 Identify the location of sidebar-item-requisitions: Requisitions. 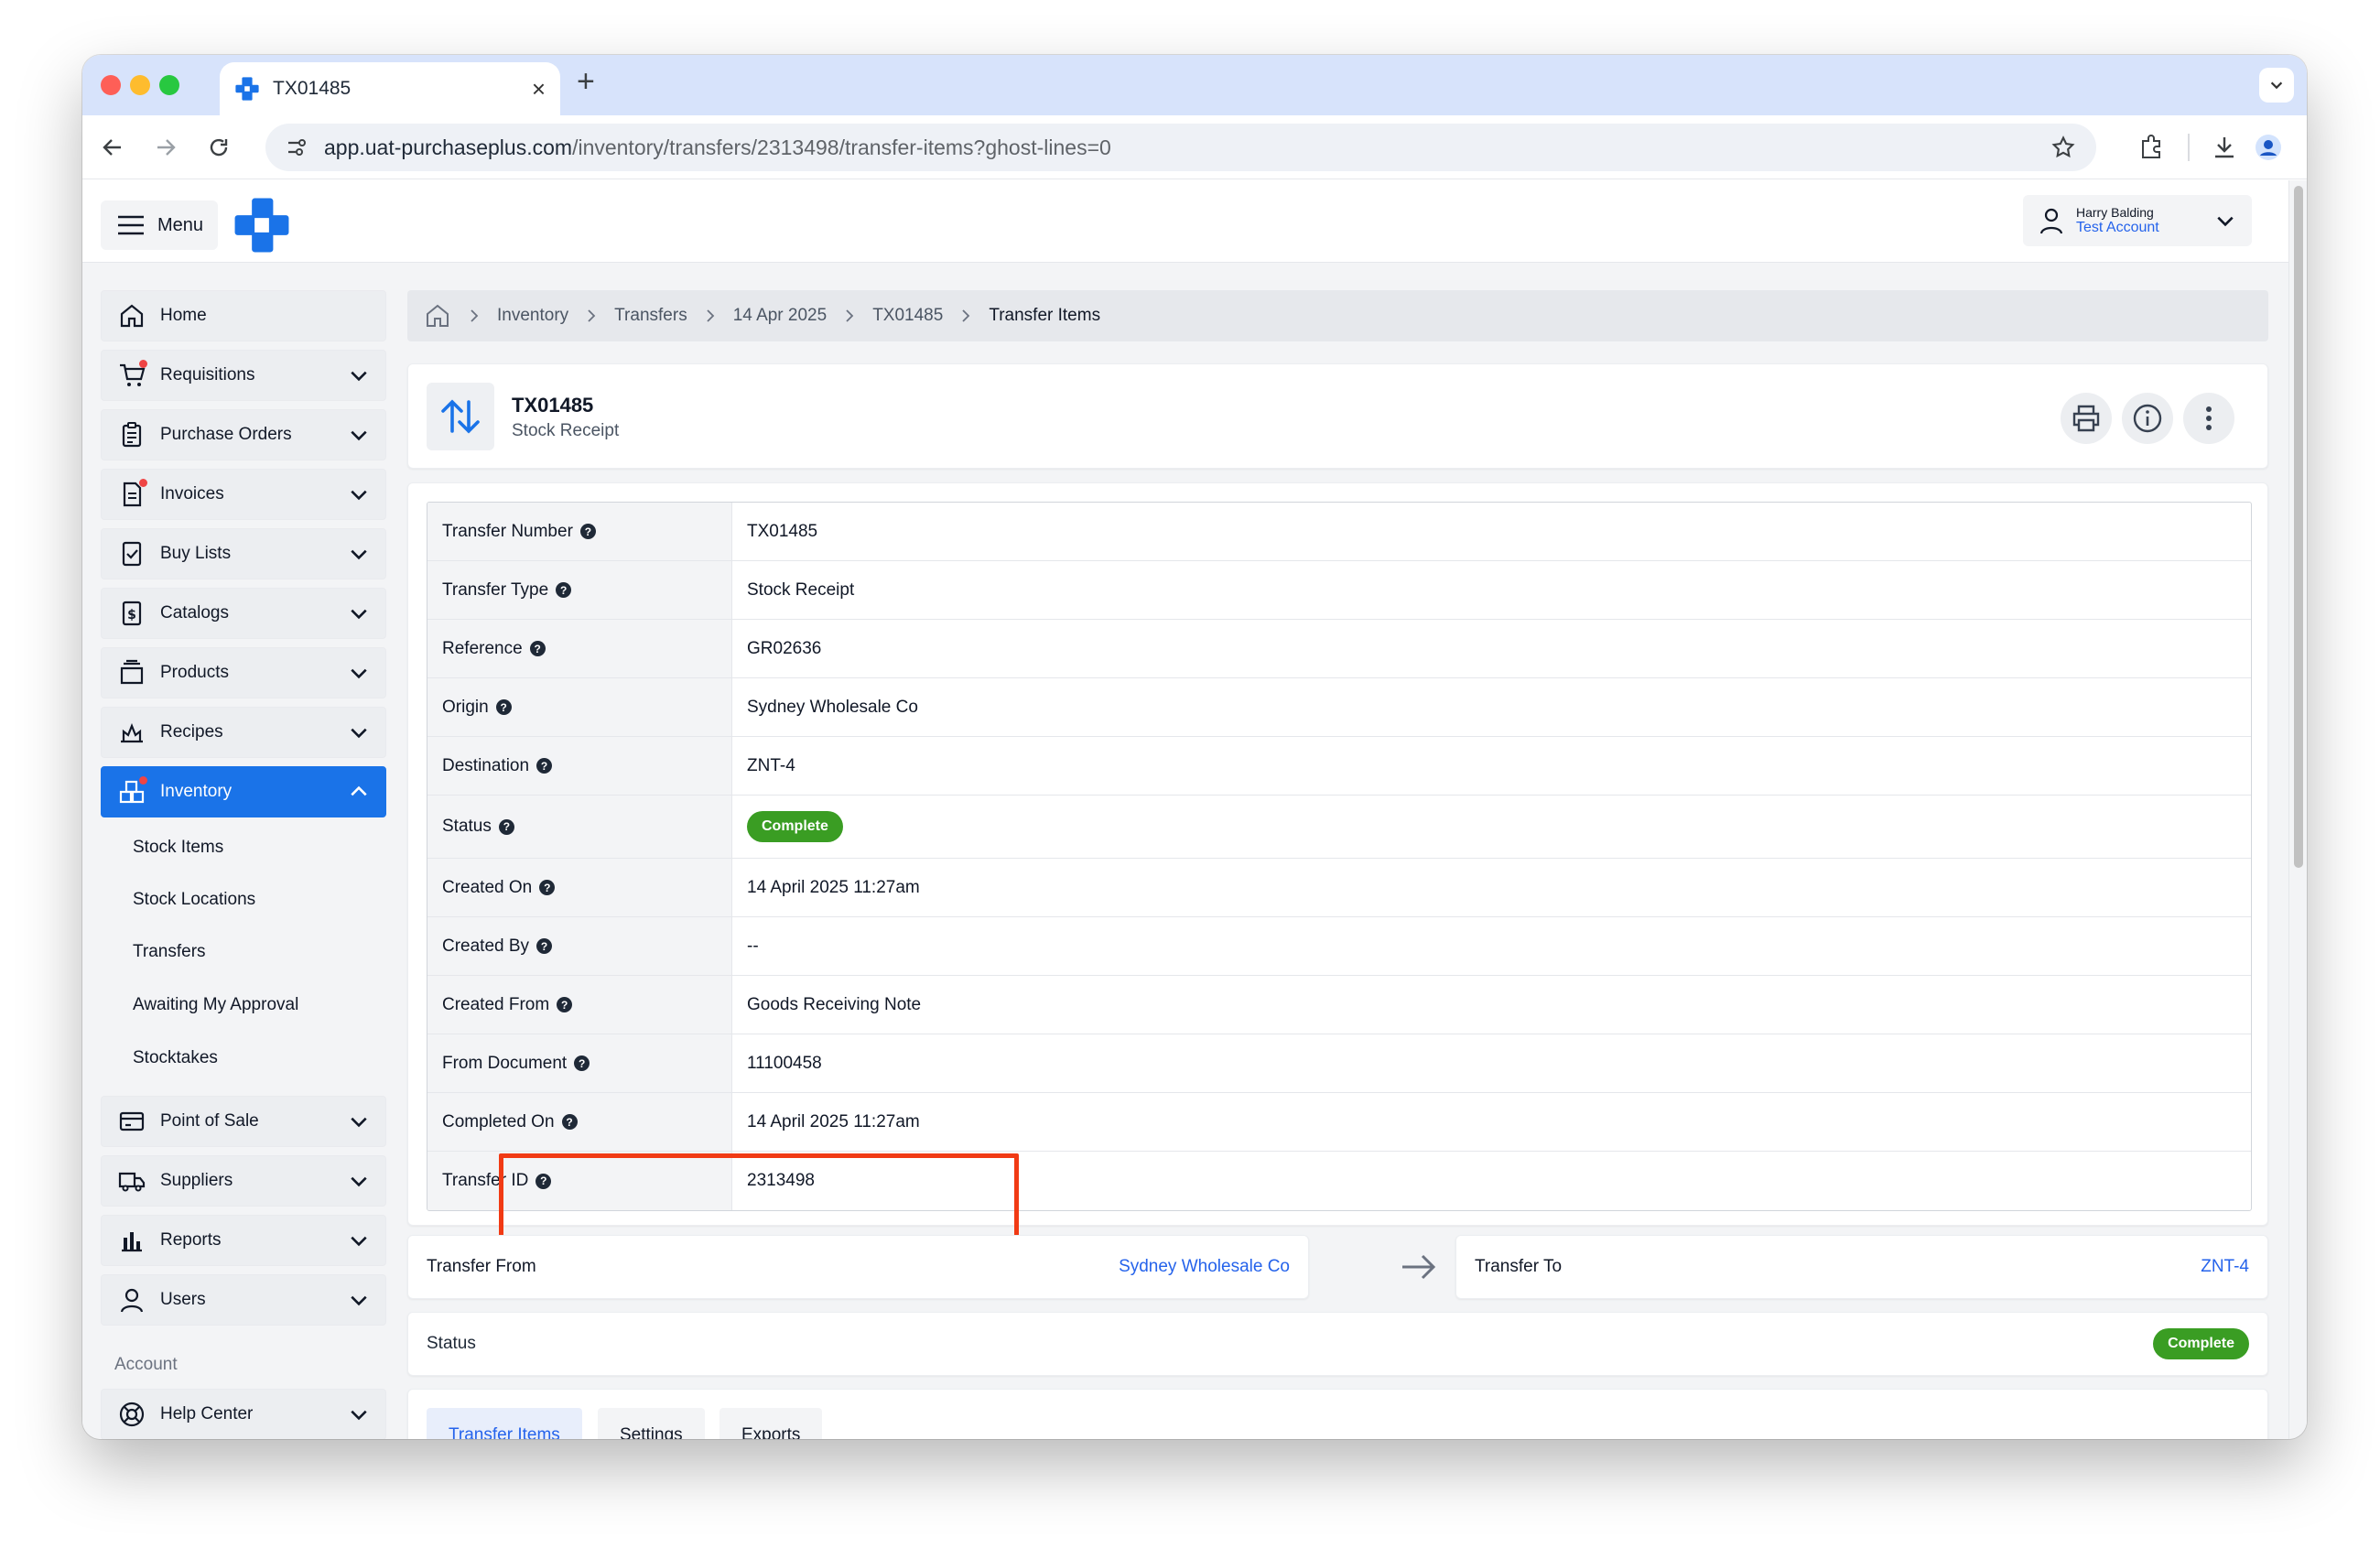
(243, 375).